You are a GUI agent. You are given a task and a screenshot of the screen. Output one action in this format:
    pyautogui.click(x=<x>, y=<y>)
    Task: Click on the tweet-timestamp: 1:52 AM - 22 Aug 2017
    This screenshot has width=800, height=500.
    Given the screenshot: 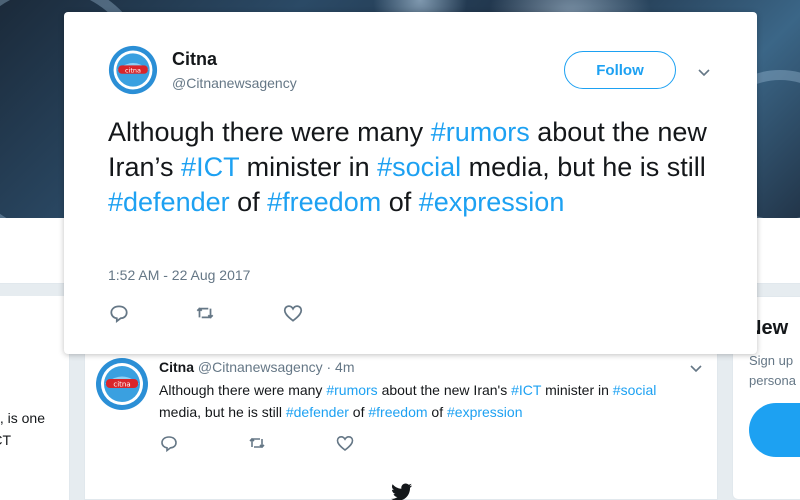 What is the action you would take?
    pyautogui.click(x=179, y=275)
    